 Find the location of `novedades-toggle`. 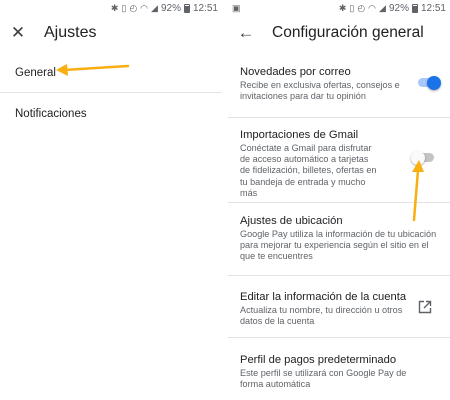

novedades-toggle is located at coordinates (429, 82).